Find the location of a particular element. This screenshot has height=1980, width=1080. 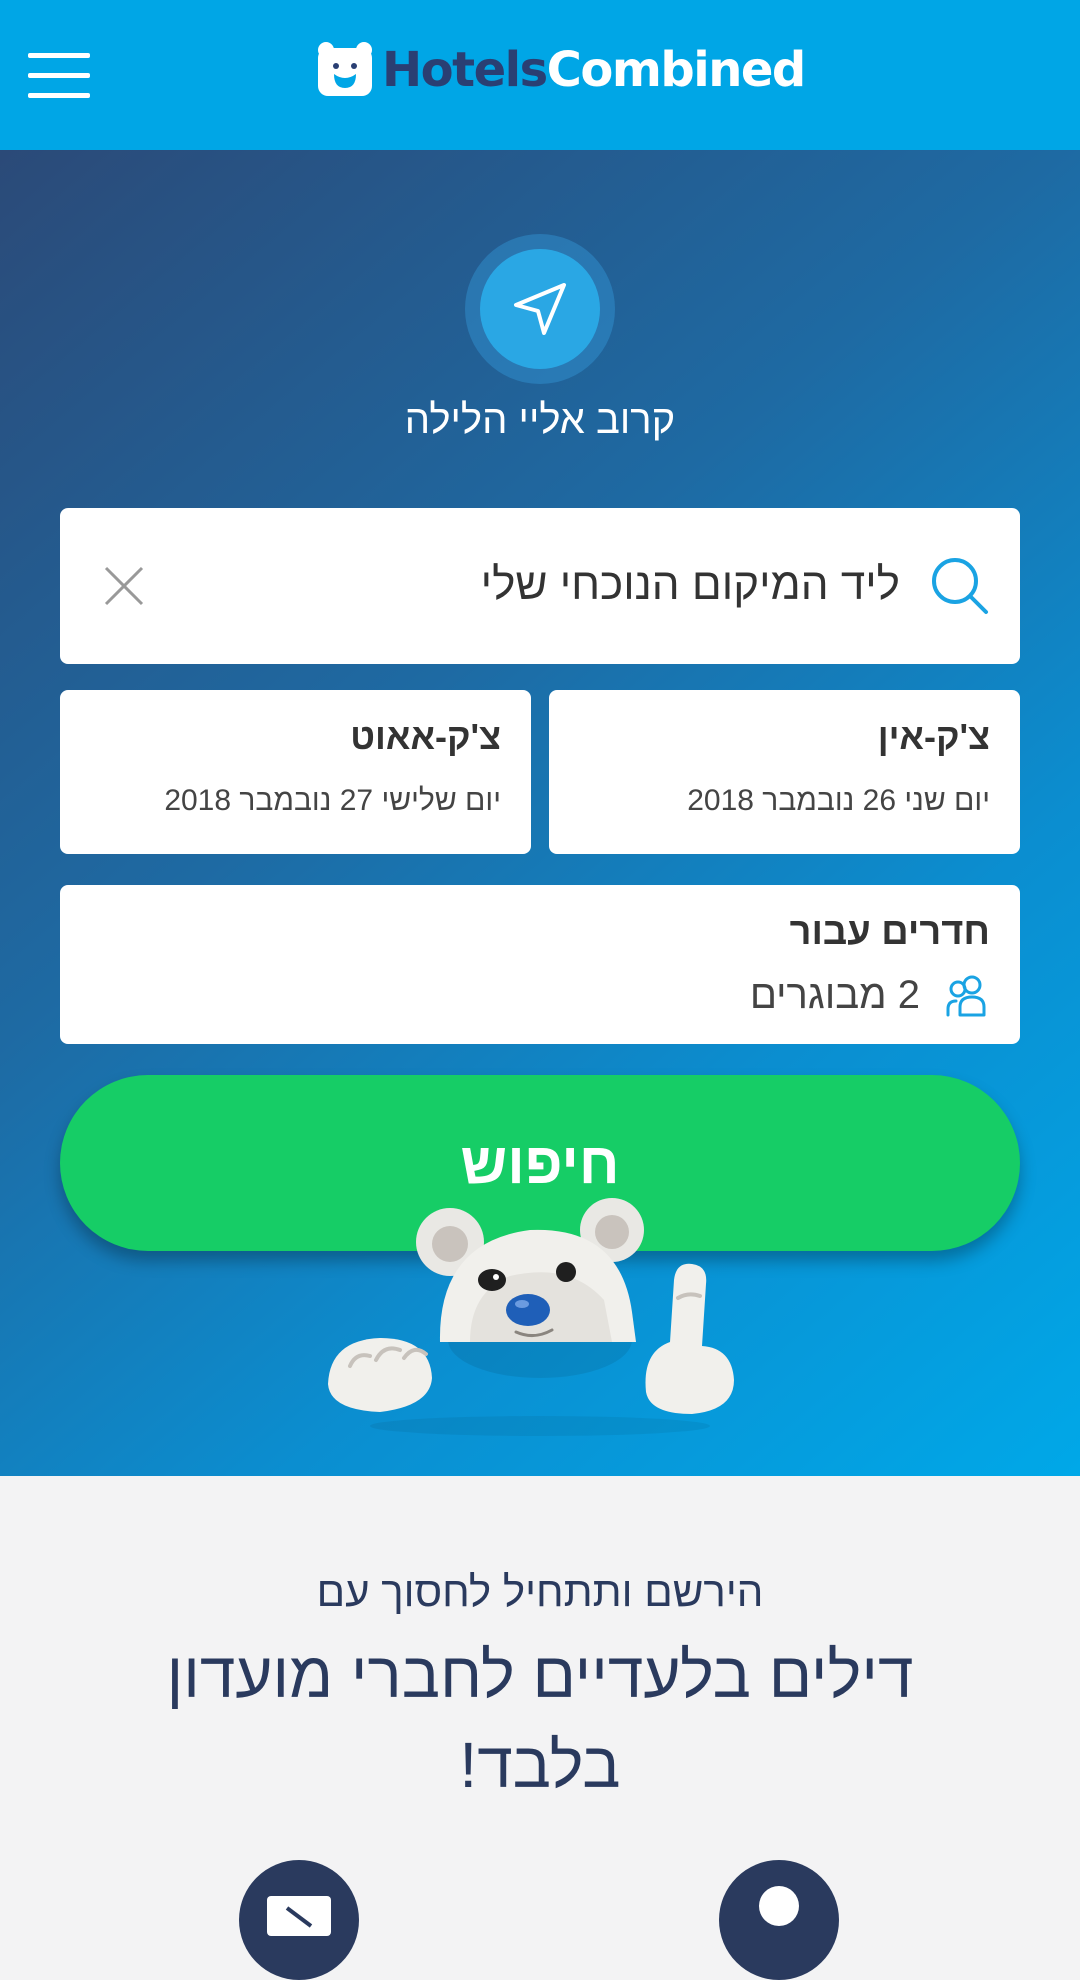

people-icon is located at coordinates (966, 996).